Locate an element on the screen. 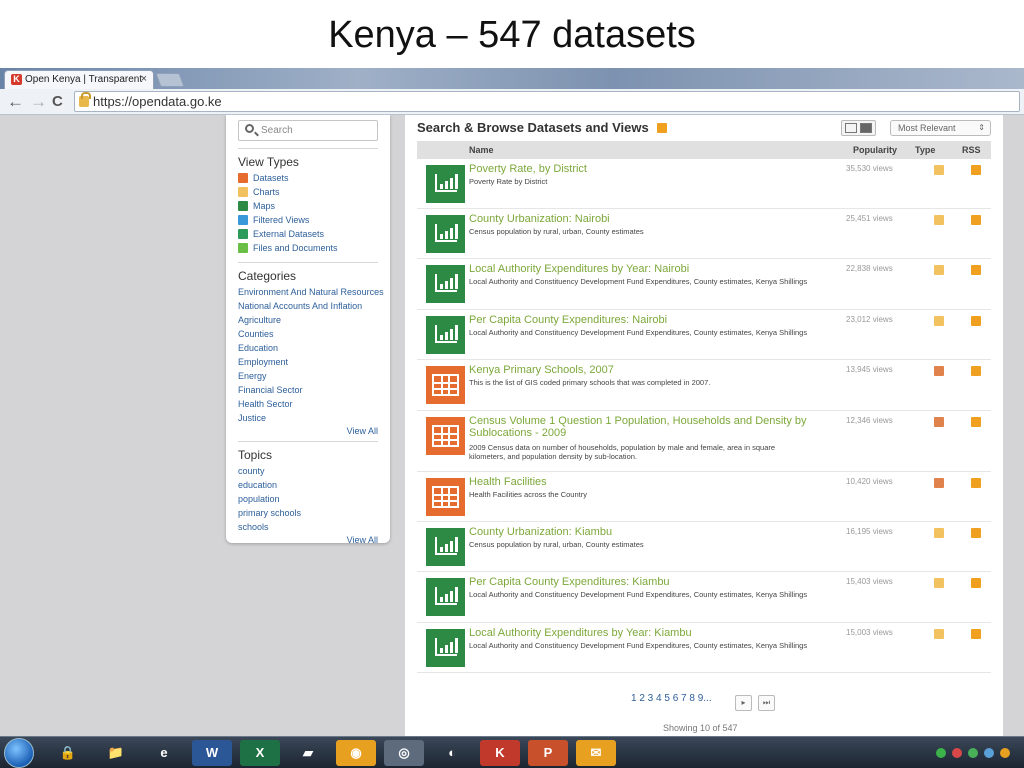 This screenshot has width=1024, height=768. last-page-button: ⏭ is located at coordinates (766, 703).